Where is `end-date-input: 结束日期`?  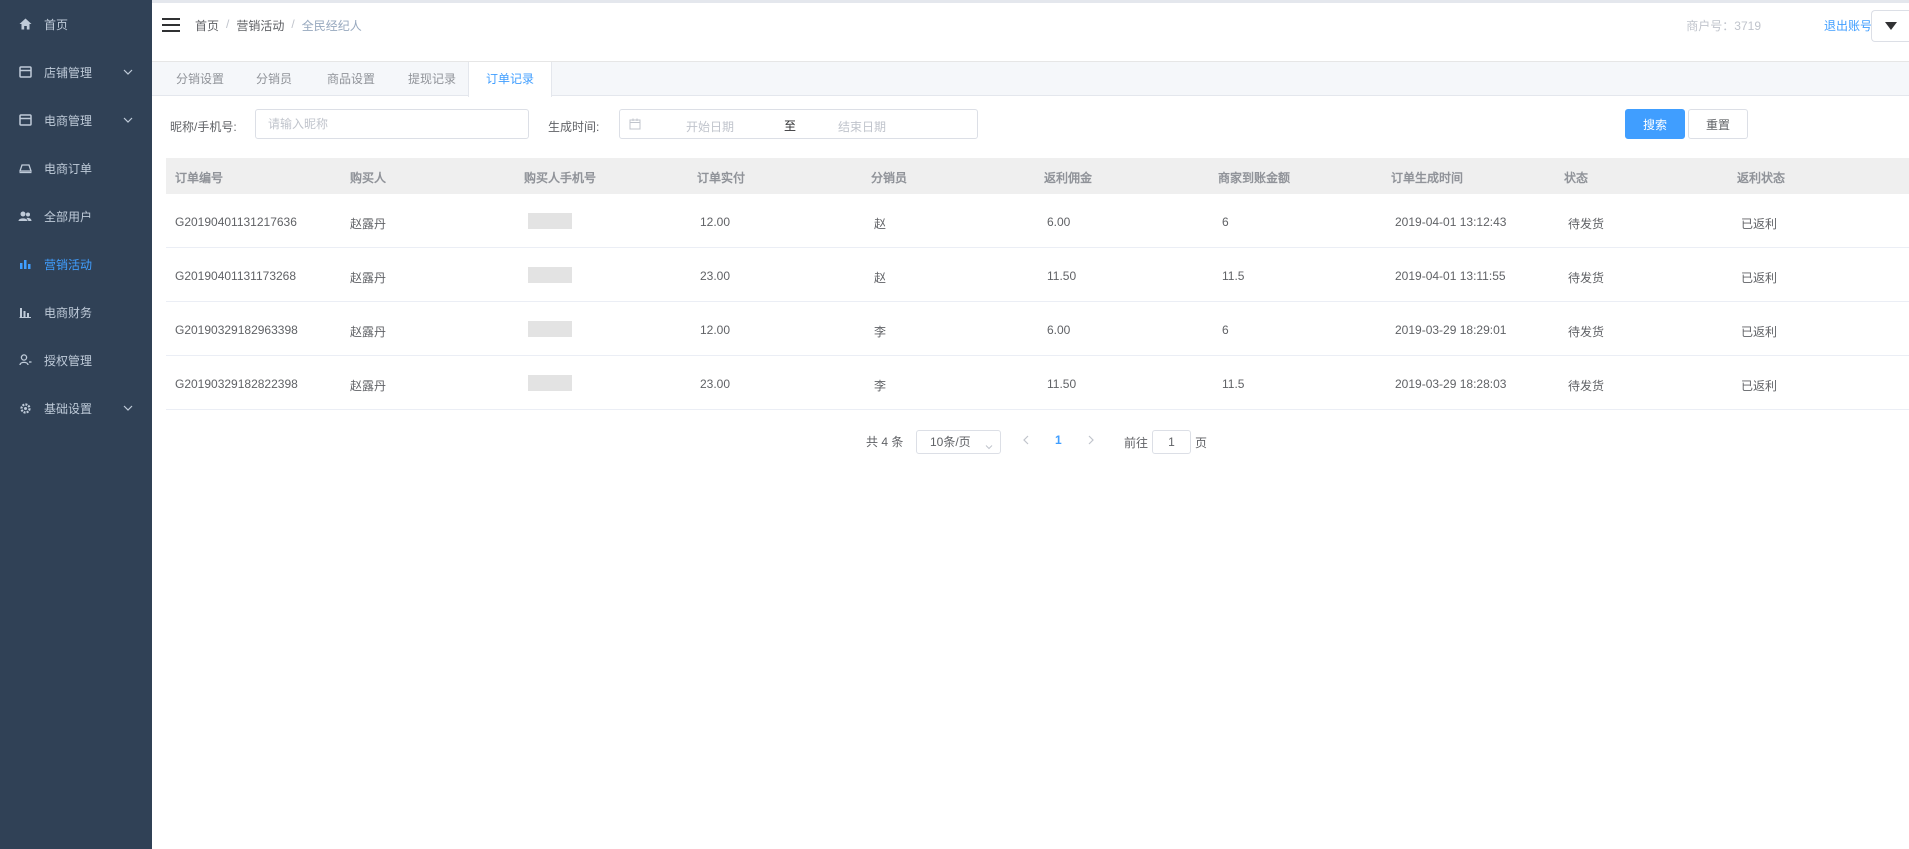 end-date-input: 结束日期 is located at coordinates (862, 126).